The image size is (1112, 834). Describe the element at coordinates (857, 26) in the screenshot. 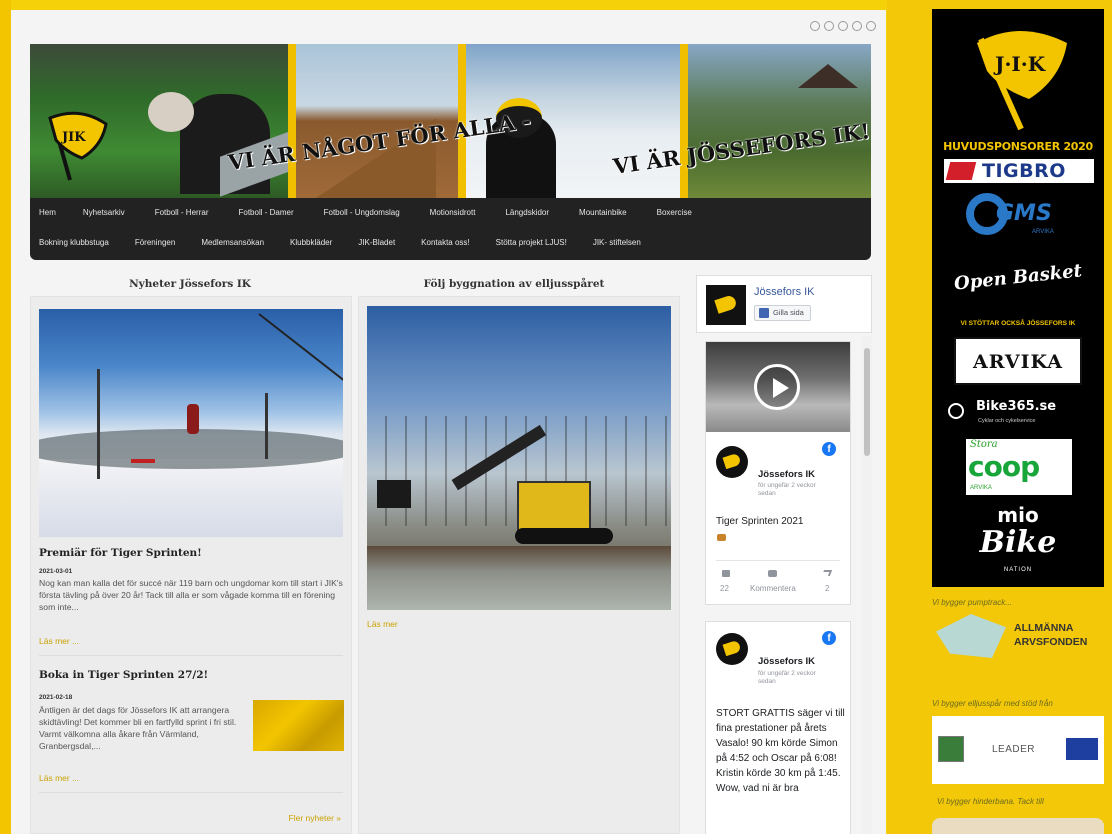

I see `globe-icon` at that location.